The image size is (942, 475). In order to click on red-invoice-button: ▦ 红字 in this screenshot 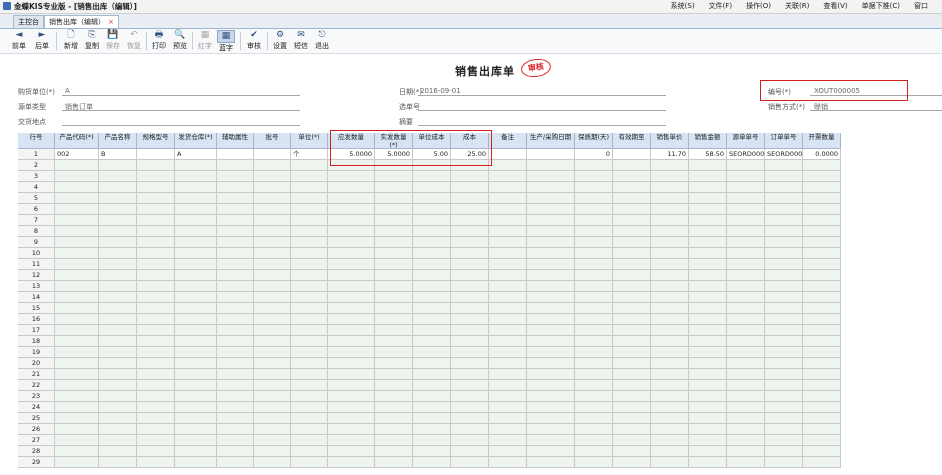, I will do `click(205, 40)`.